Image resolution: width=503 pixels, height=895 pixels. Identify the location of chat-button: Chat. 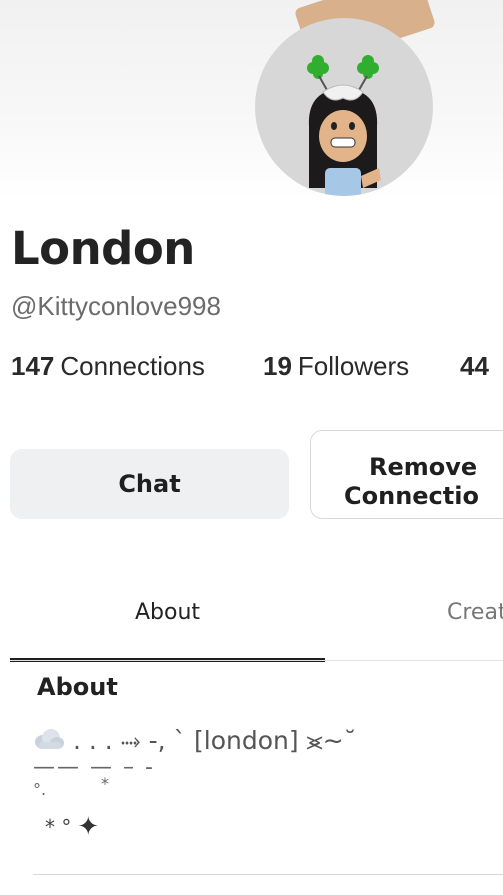
(149, 484).